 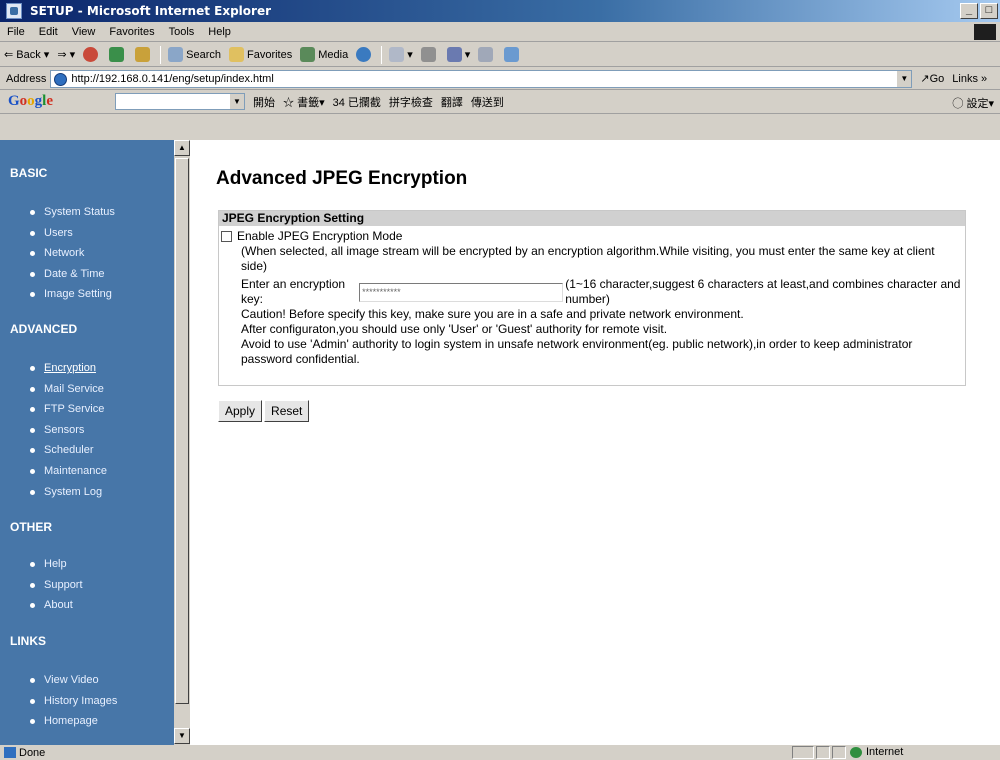 I want to click on search-button: Search, so click(x=194, y=54).